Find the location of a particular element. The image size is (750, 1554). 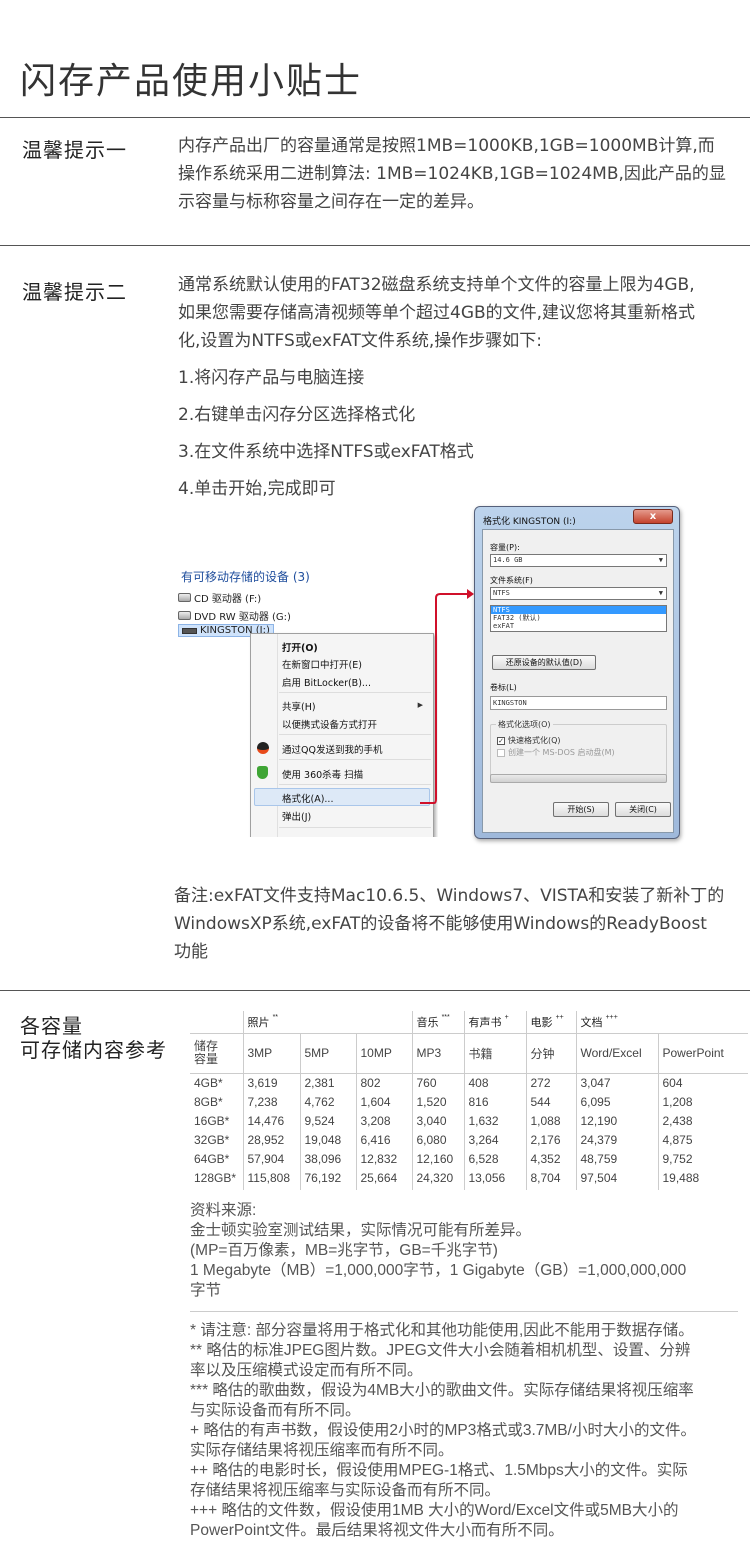

dvd-drive-icon is located at coordinates (184, 615).